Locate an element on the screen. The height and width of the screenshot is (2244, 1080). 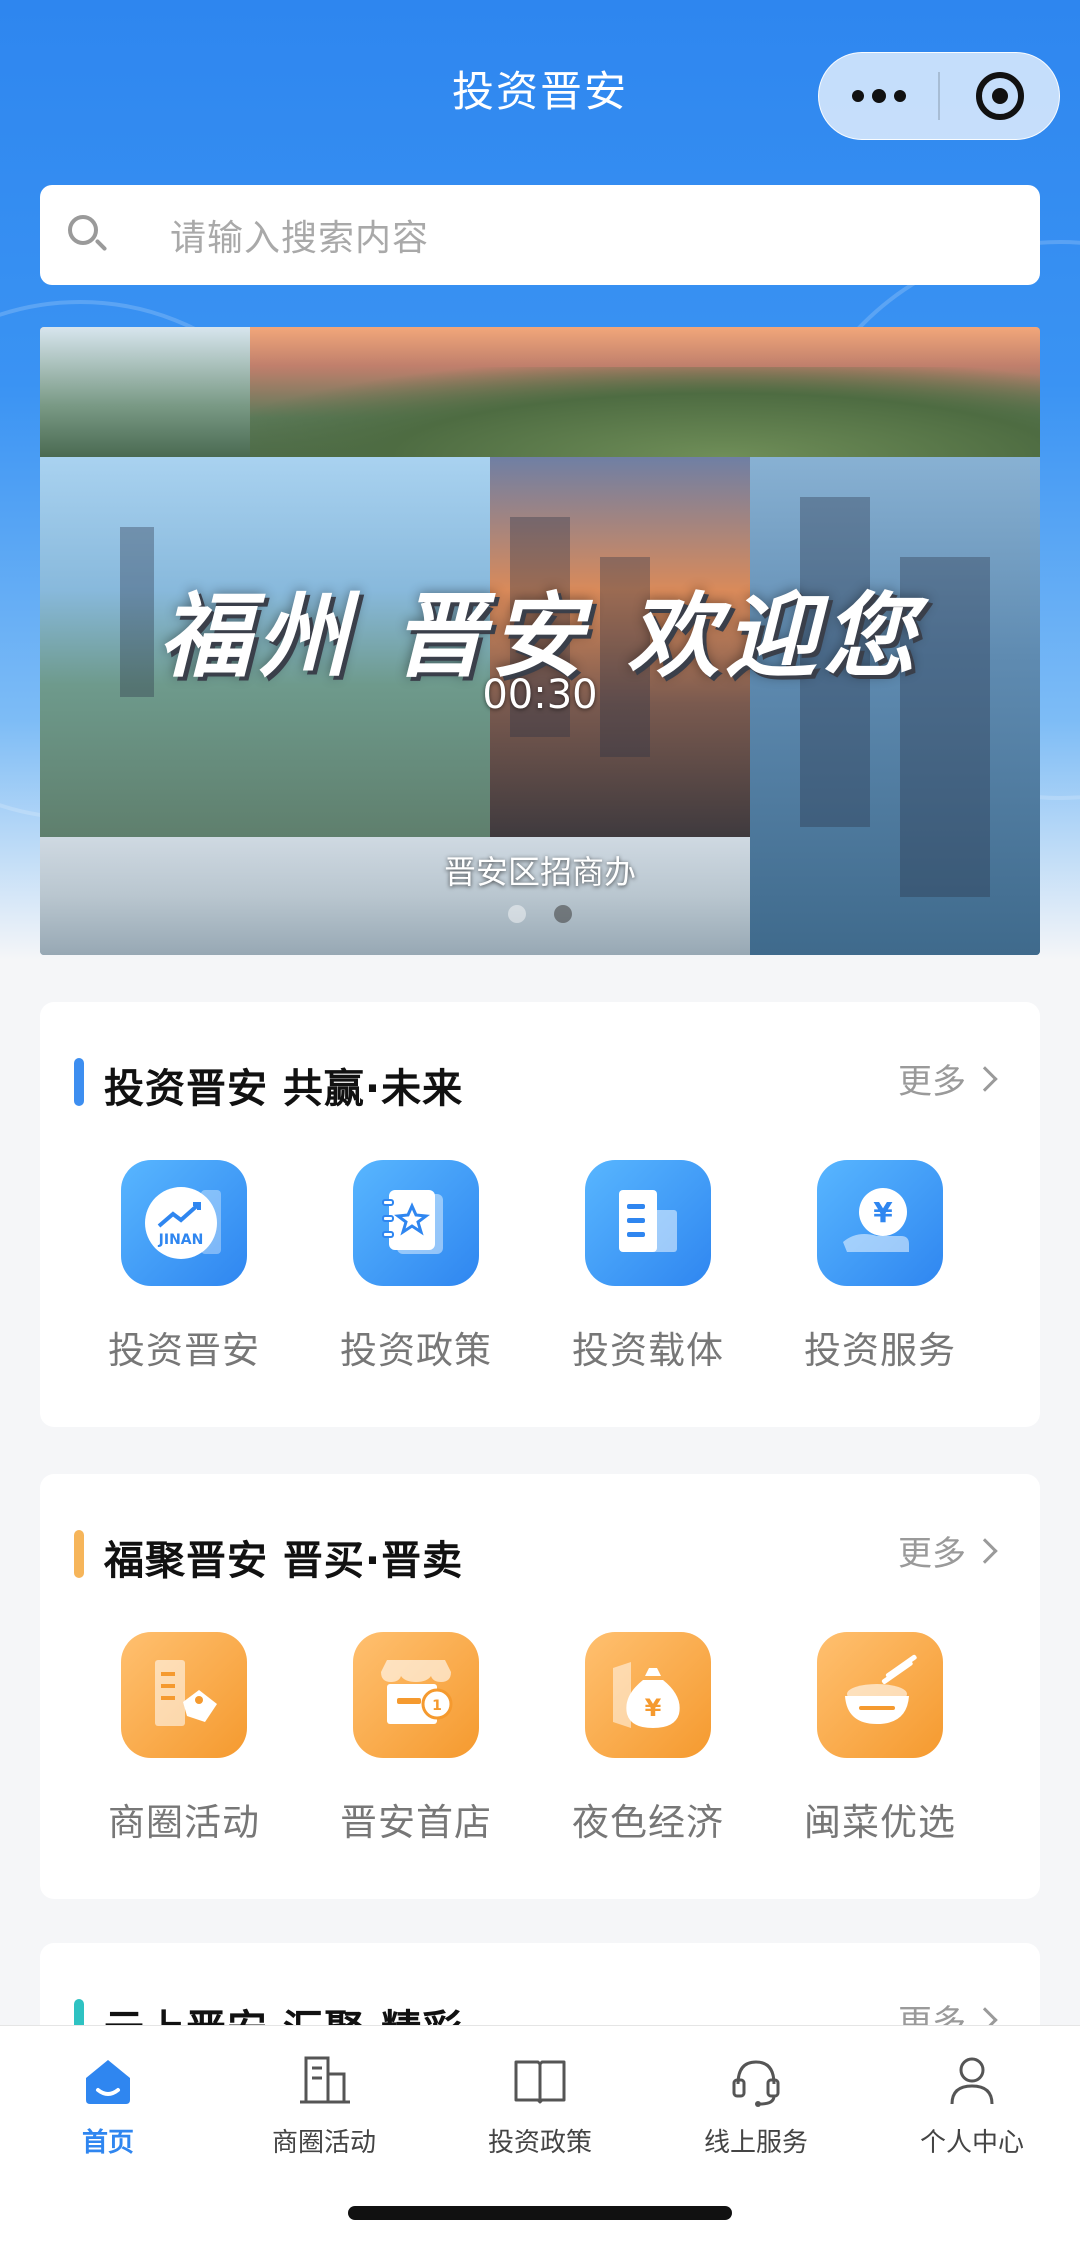
carousel-dot-active is located at coordinates (563, 914).